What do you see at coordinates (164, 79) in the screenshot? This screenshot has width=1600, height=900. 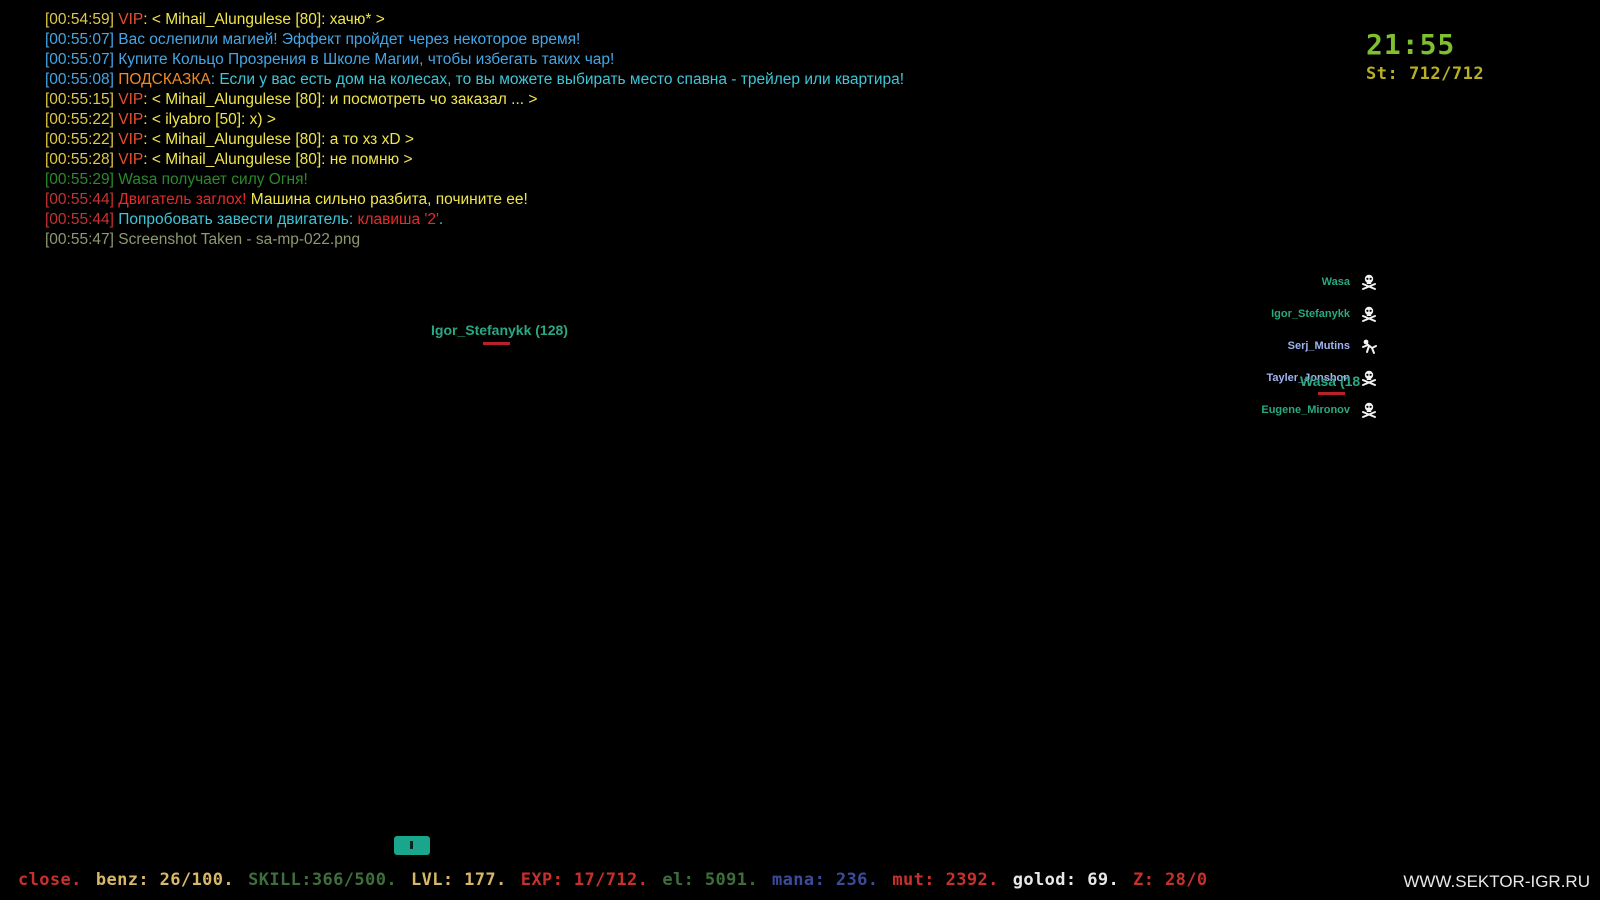 I see `chat-segment: ПОДСКАЗКА` at bounding box center [164, 79].